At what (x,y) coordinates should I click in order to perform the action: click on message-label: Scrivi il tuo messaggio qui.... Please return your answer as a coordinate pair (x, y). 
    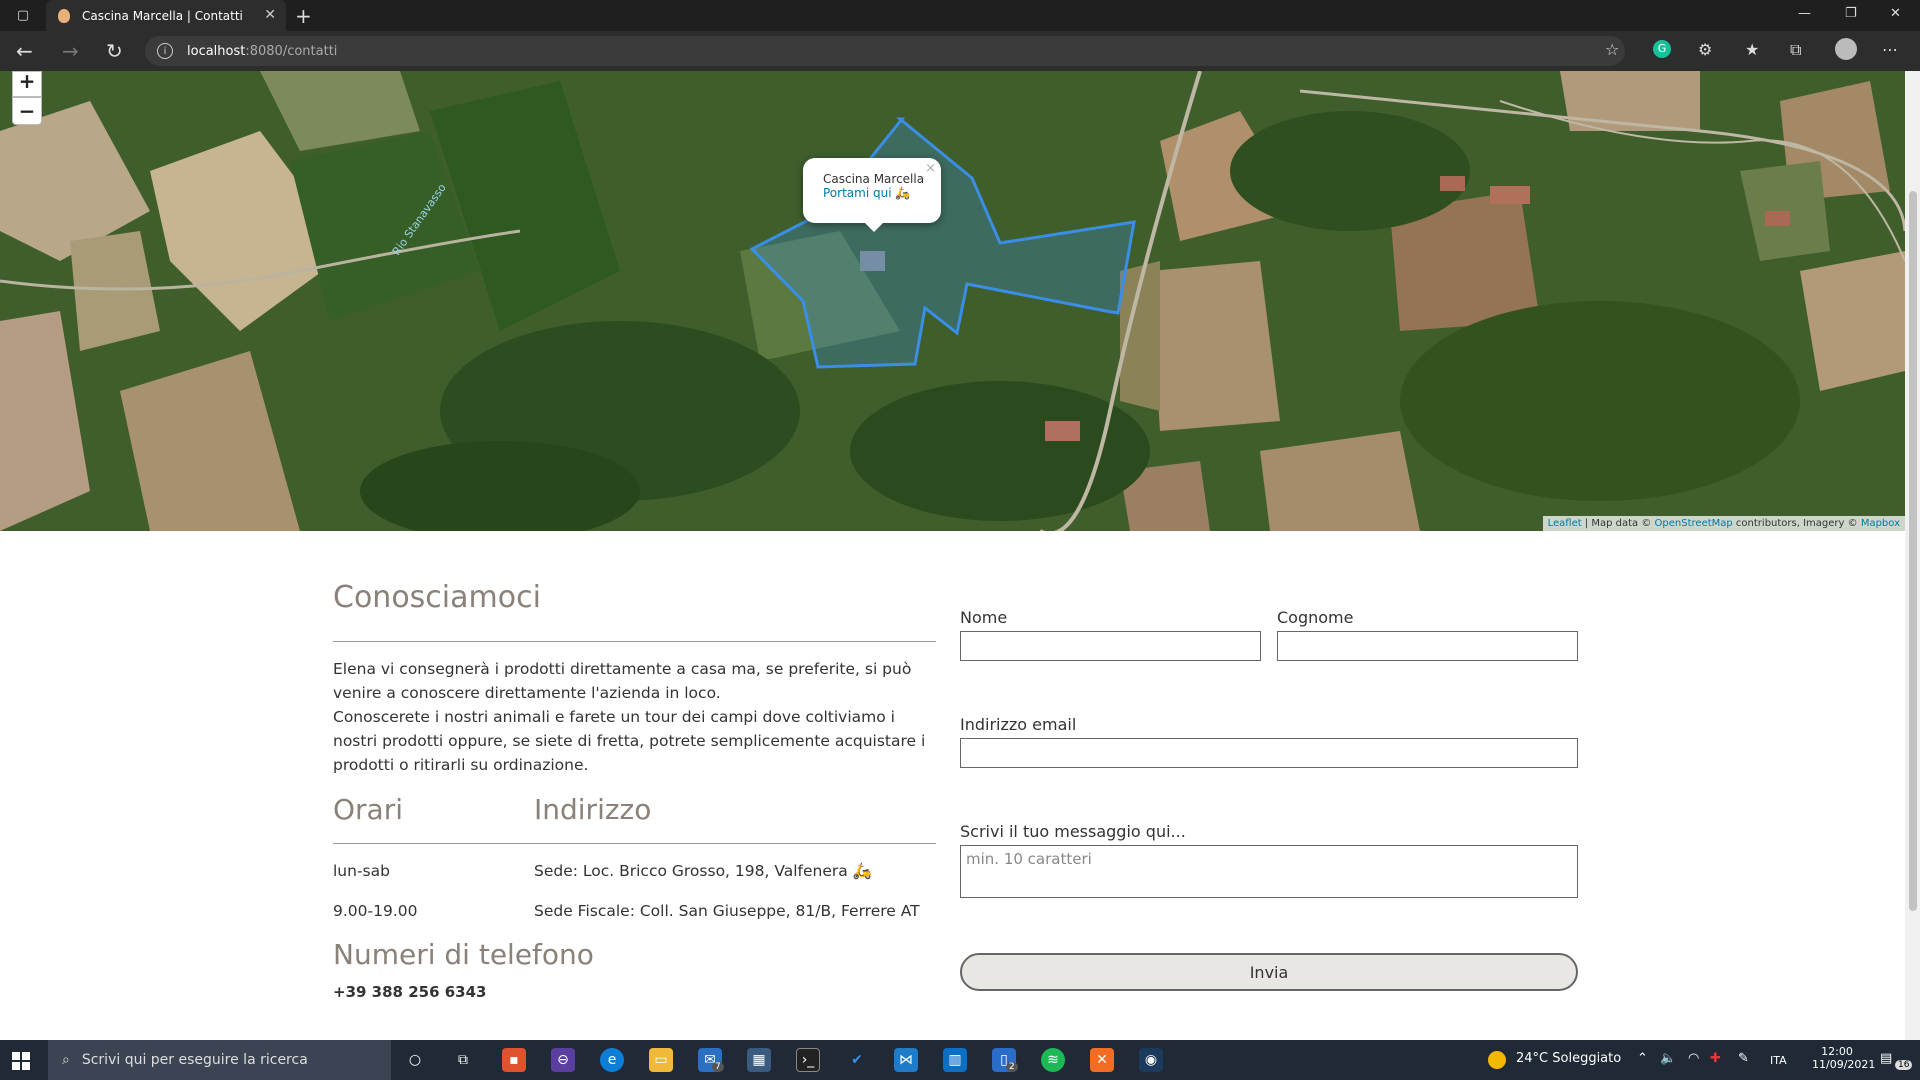
    Looking at the image, I should click on (1073, 831).